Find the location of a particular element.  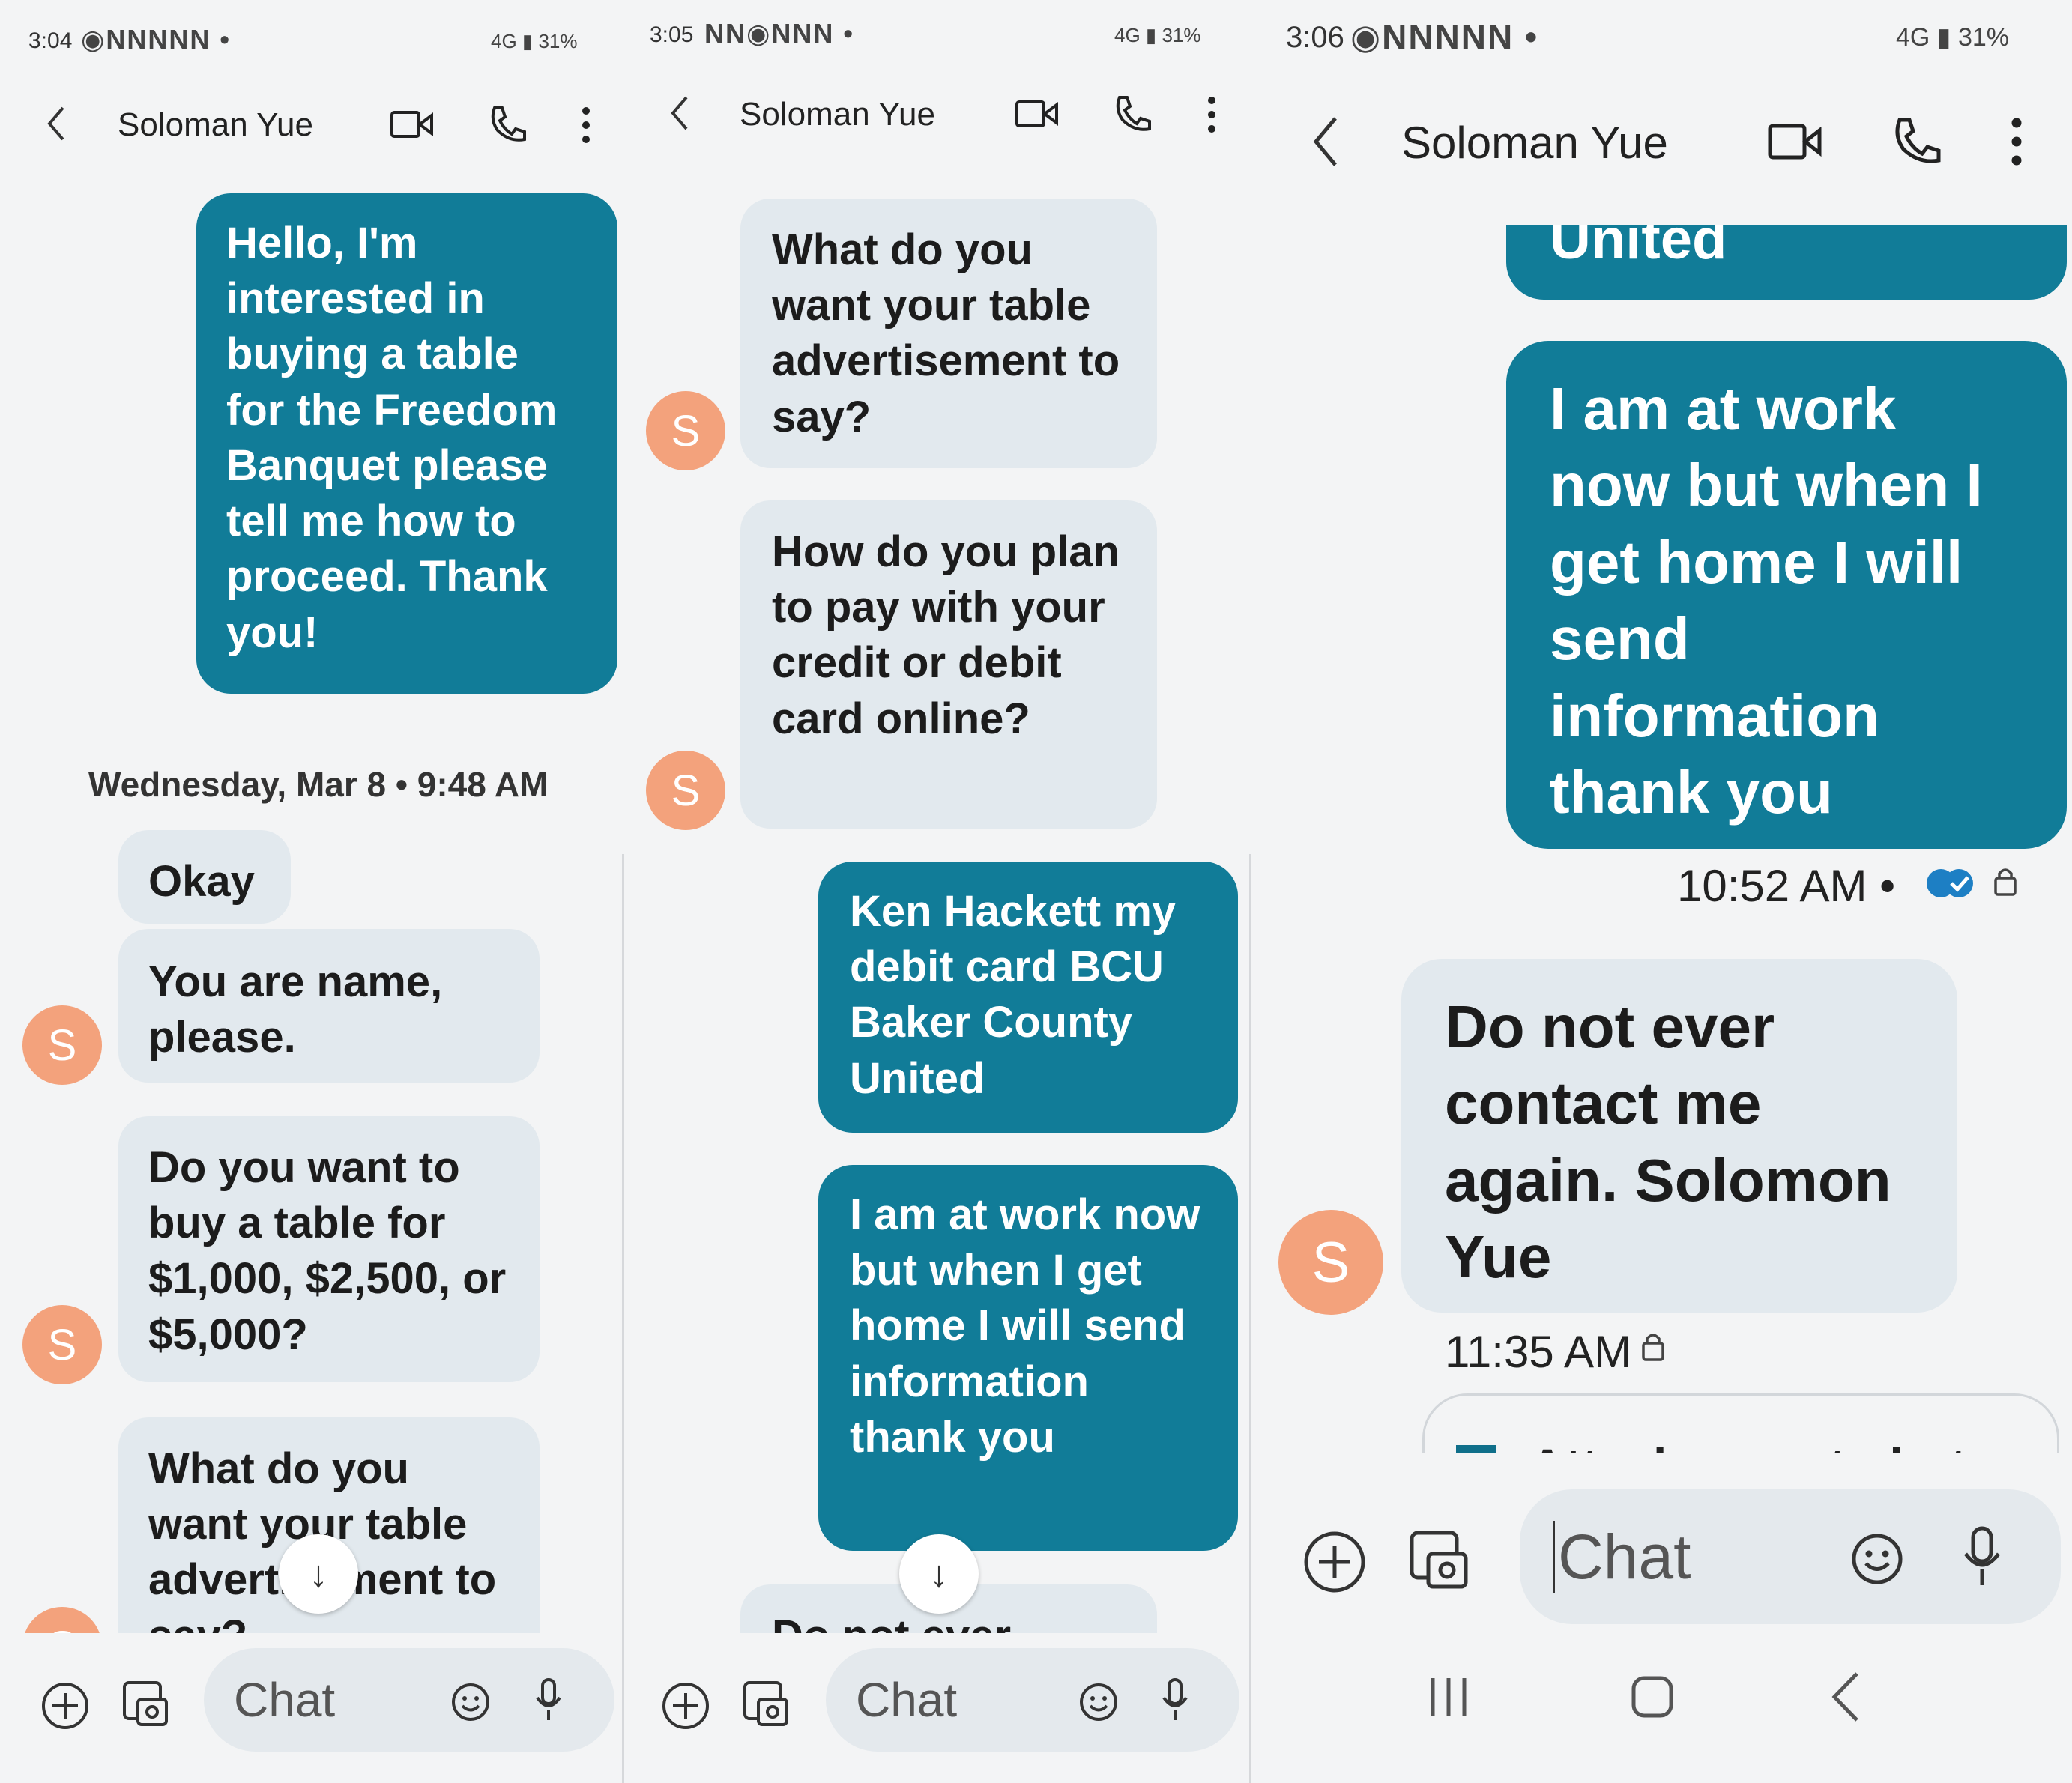

sent-timestamp: 10:52 AM • is located at coordinates (1786, 886).